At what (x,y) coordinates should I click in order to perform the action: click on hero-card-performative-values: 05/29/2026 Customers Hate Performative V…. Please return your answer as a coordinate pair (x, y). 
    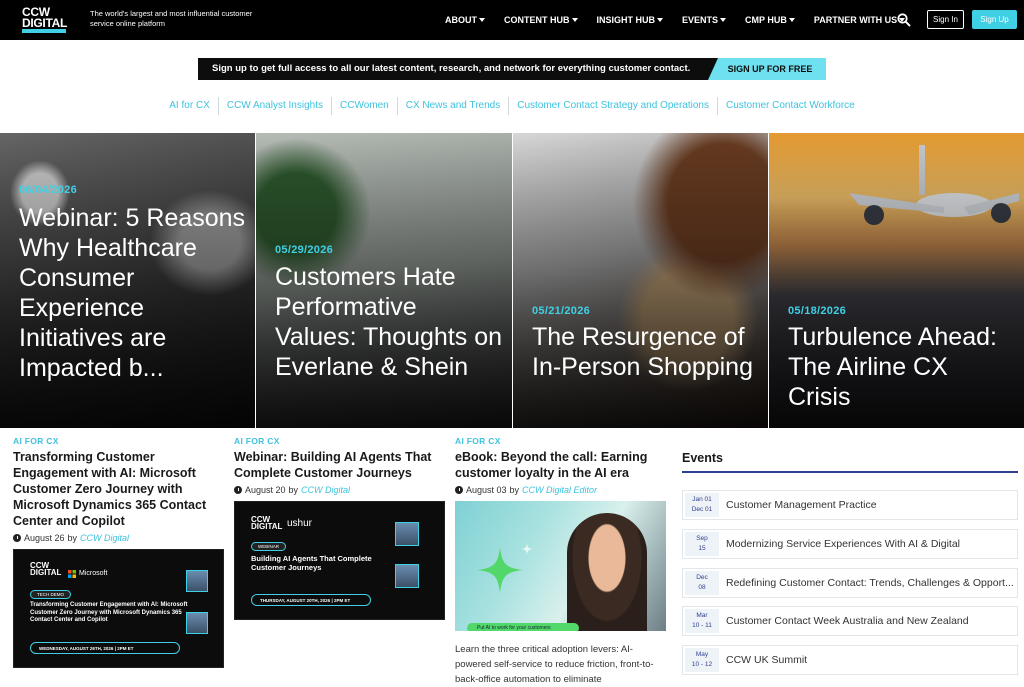
    Looking at the image, I should click on (384, 280).